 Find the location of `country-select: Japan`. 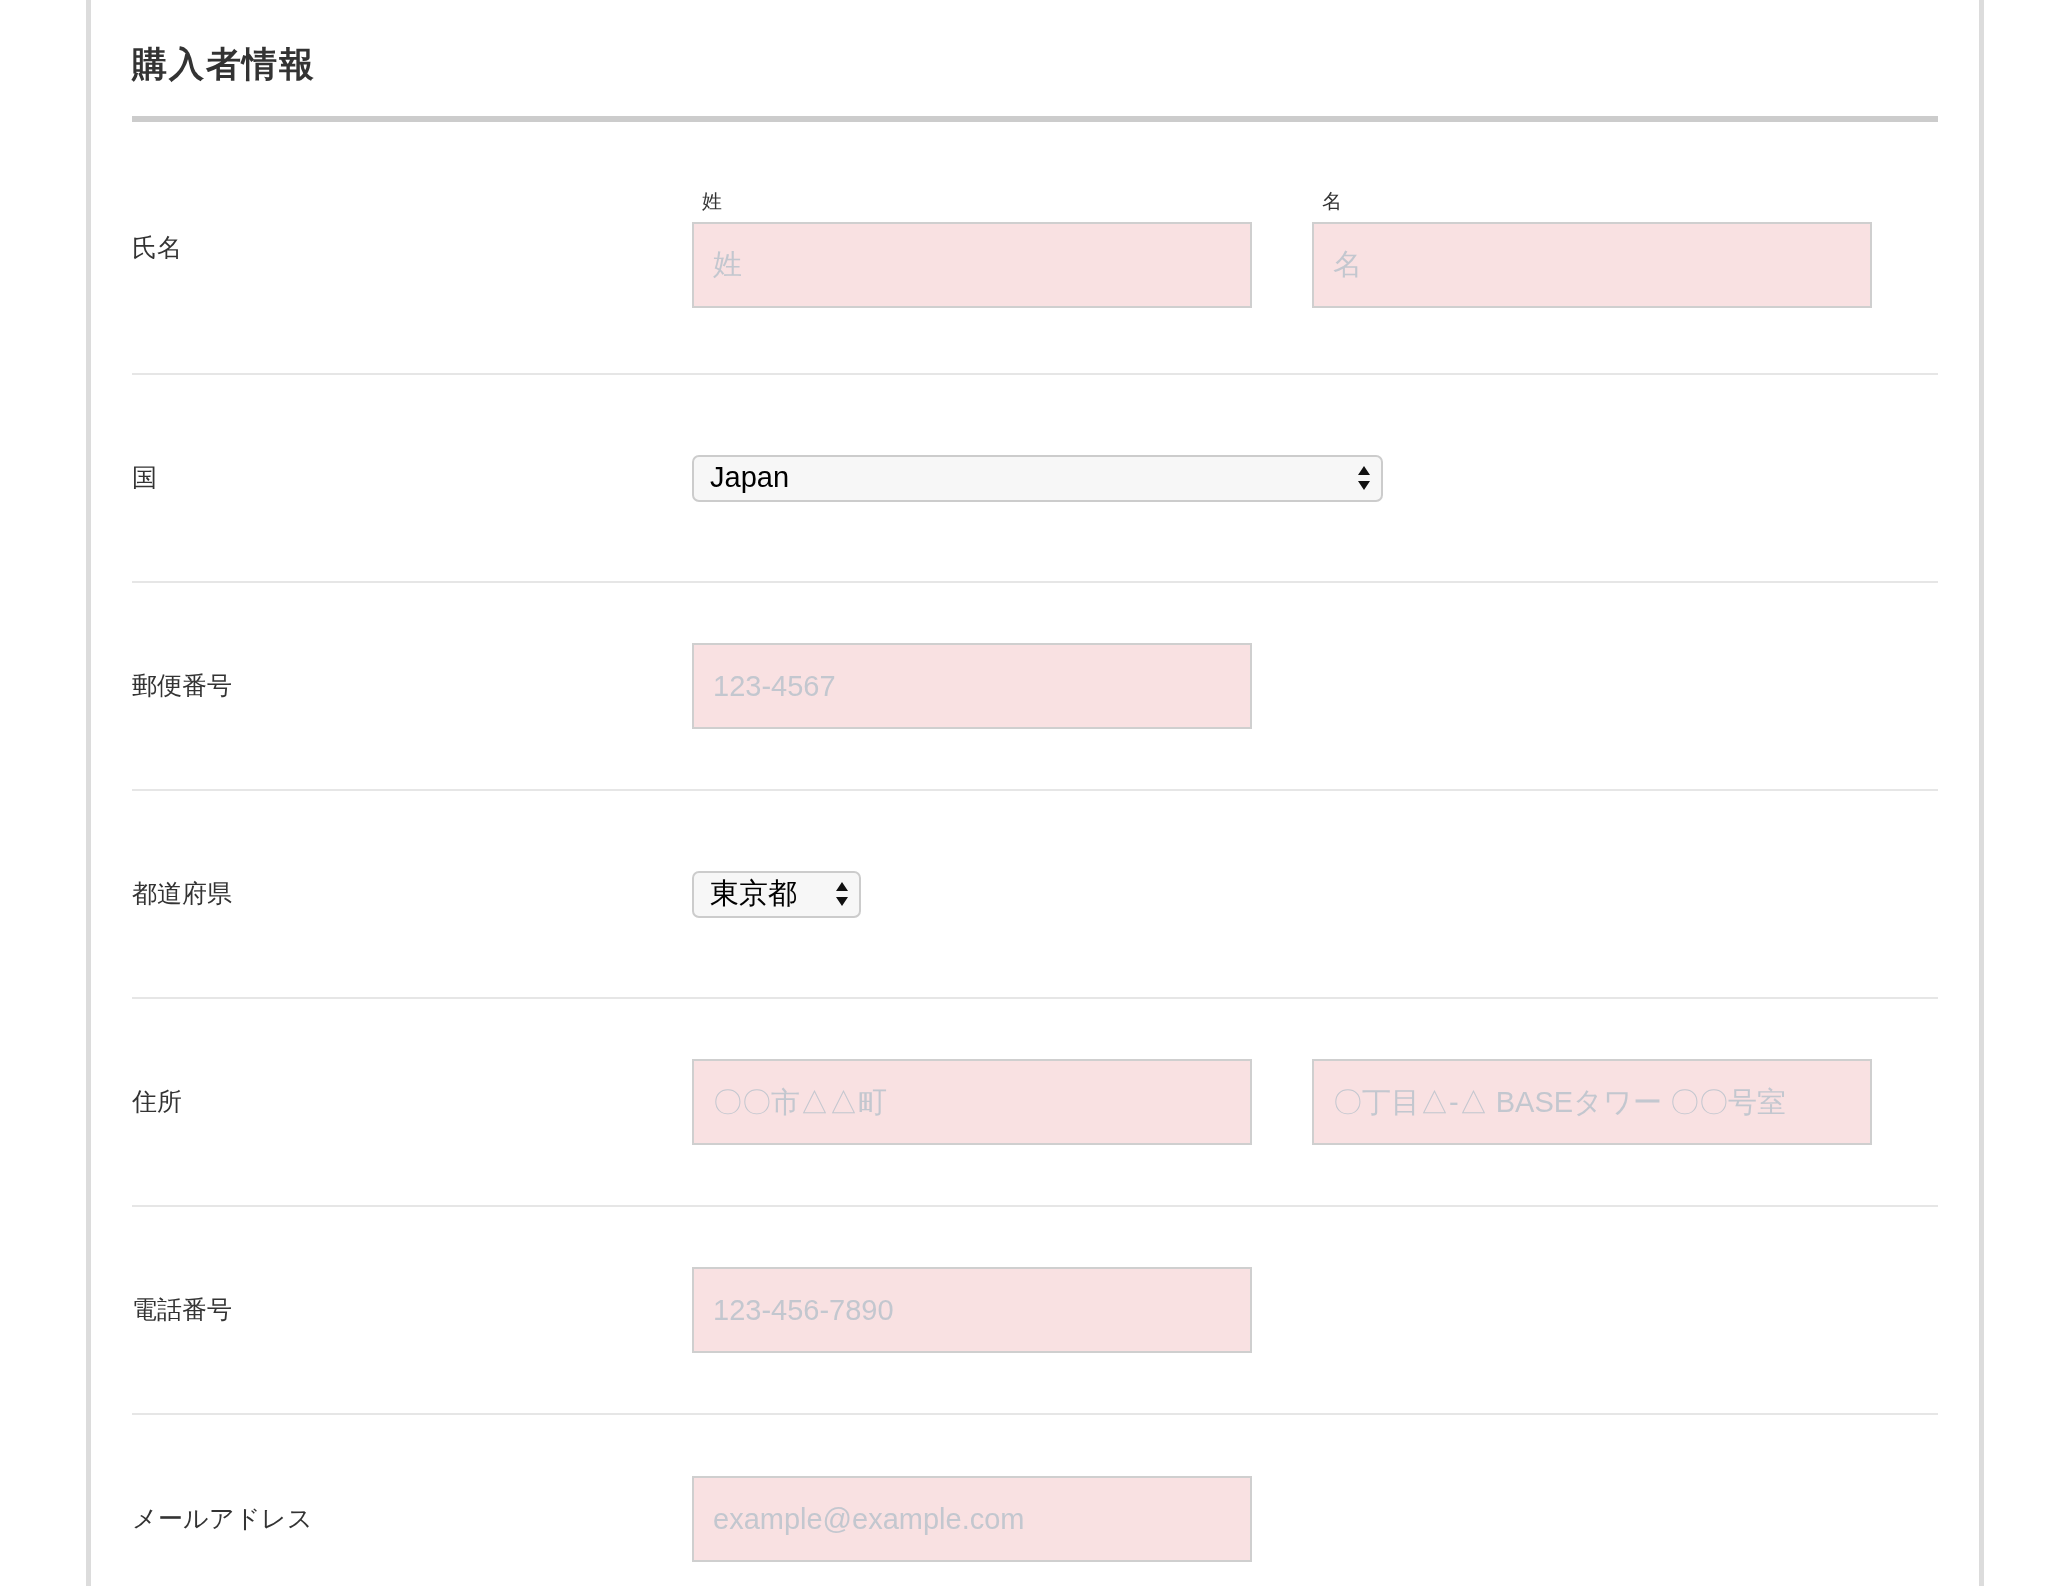

country-select: Japan is located at coordinates (1037, 478).